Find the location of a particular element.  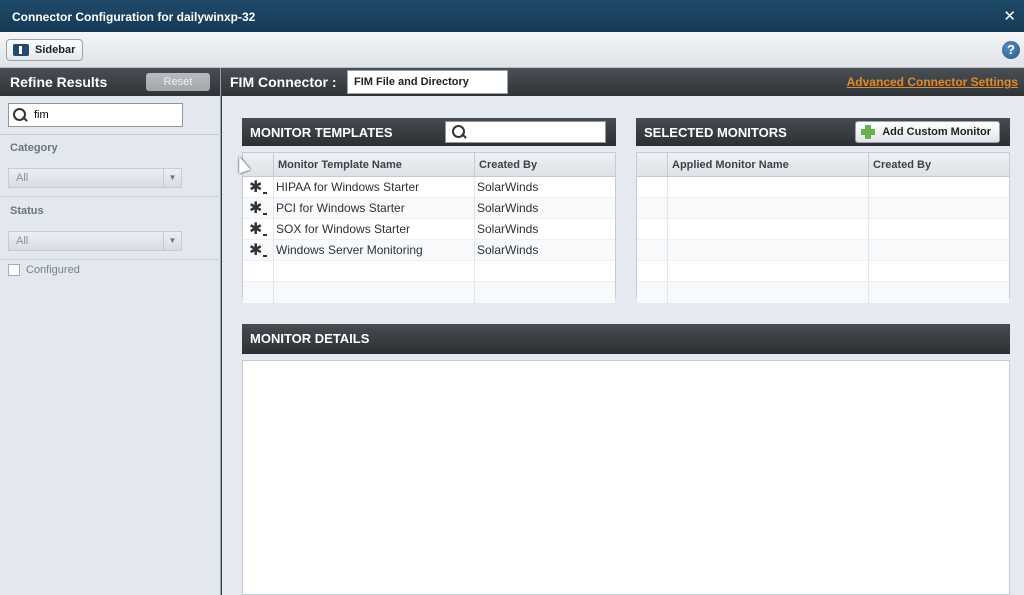

column-header-template-name: Monitor Template Name is located at coordinates (374, 164).